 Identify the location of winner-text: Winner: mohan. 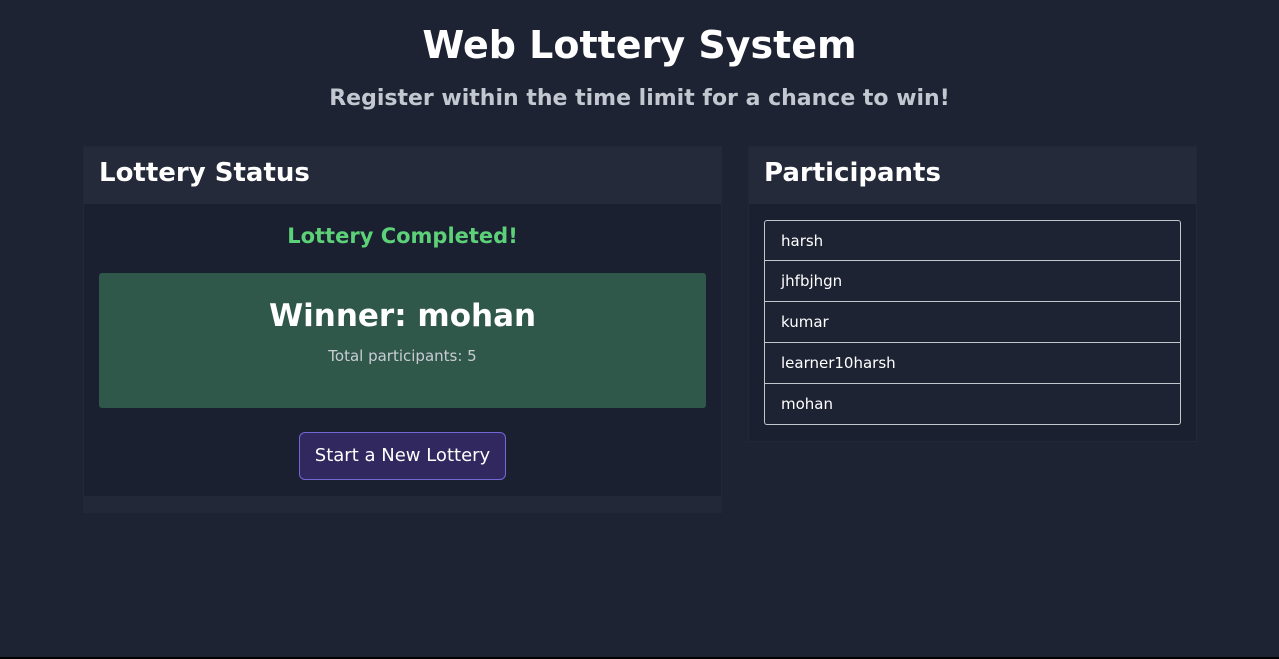
(402, 316).